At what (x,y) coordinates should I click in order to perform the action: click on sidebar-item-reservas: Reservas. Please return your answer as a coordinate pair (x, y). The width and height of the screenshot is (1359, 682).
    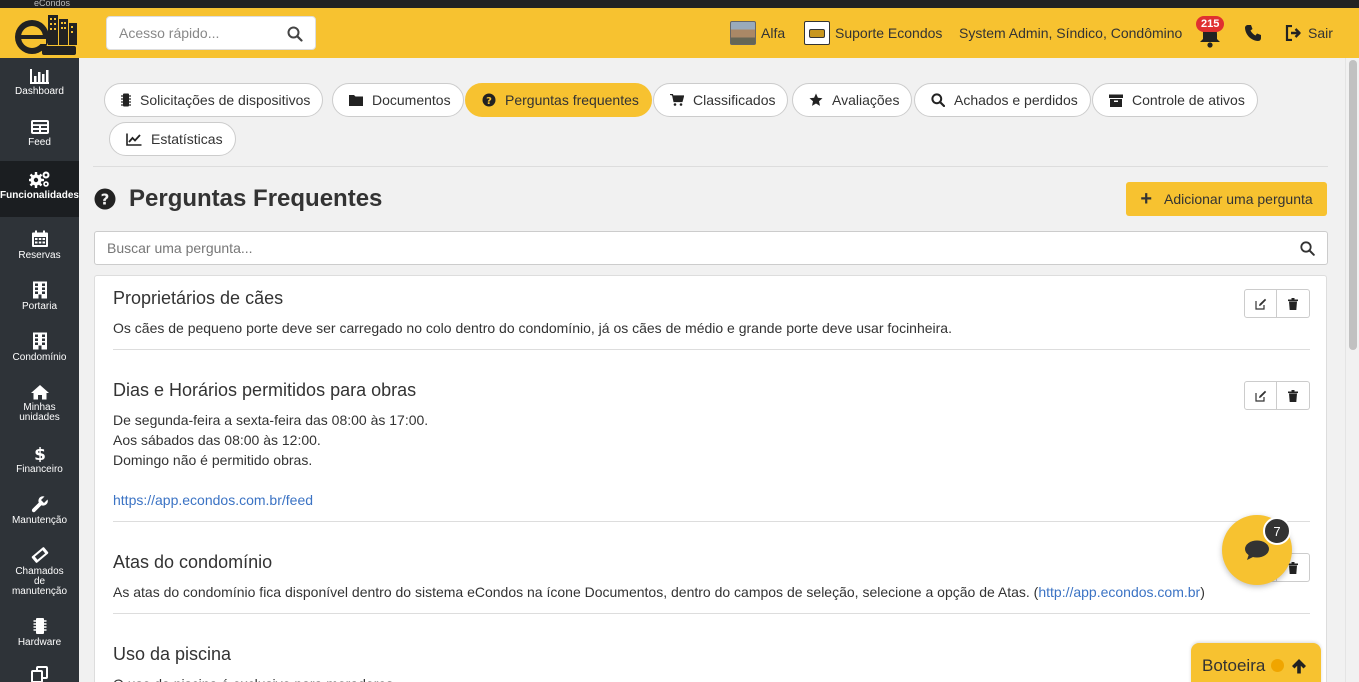
    Looking at the image, I should click on (39, 245).